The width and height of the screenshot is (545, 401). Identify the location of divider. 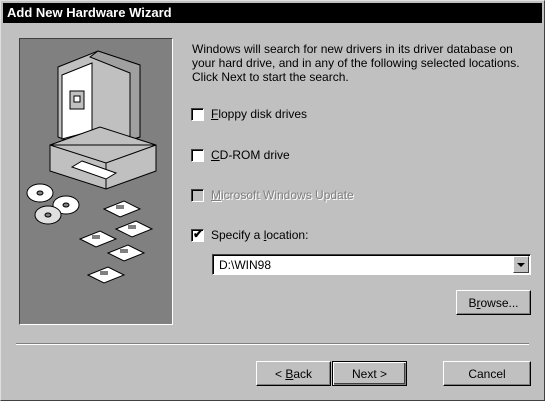
(272, 344).